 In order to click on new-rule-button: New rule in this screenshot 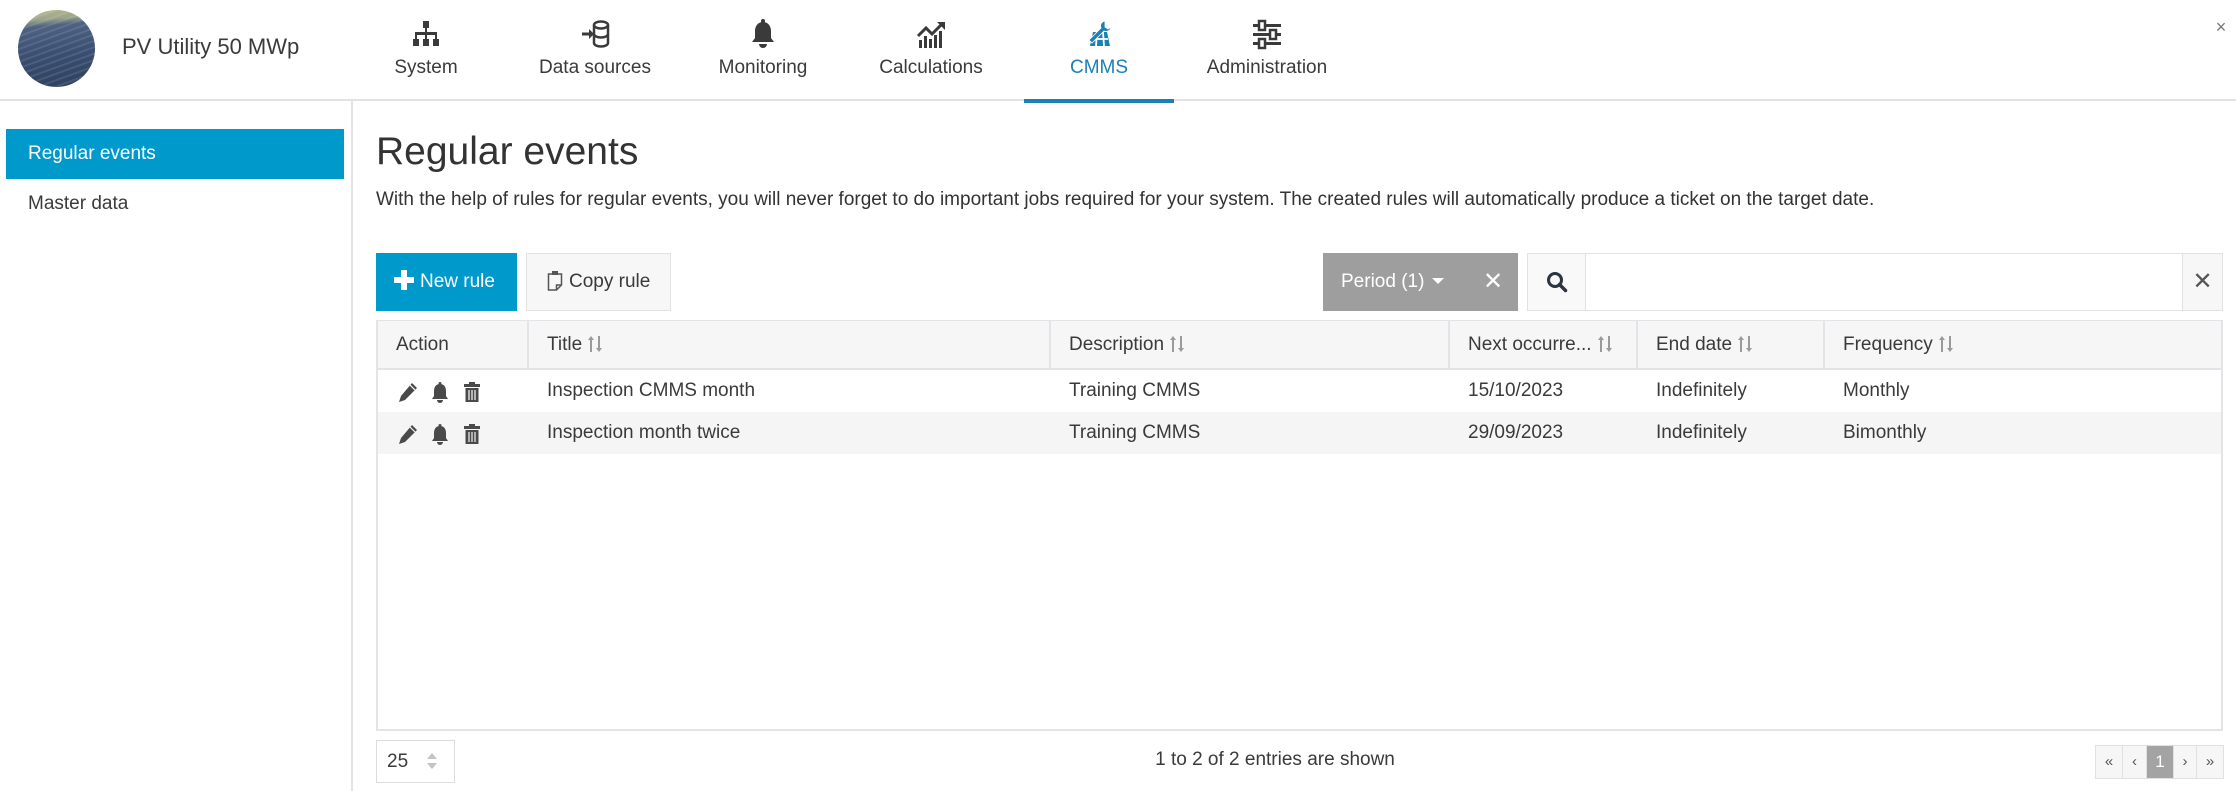, I will do `click(446, 282)`.